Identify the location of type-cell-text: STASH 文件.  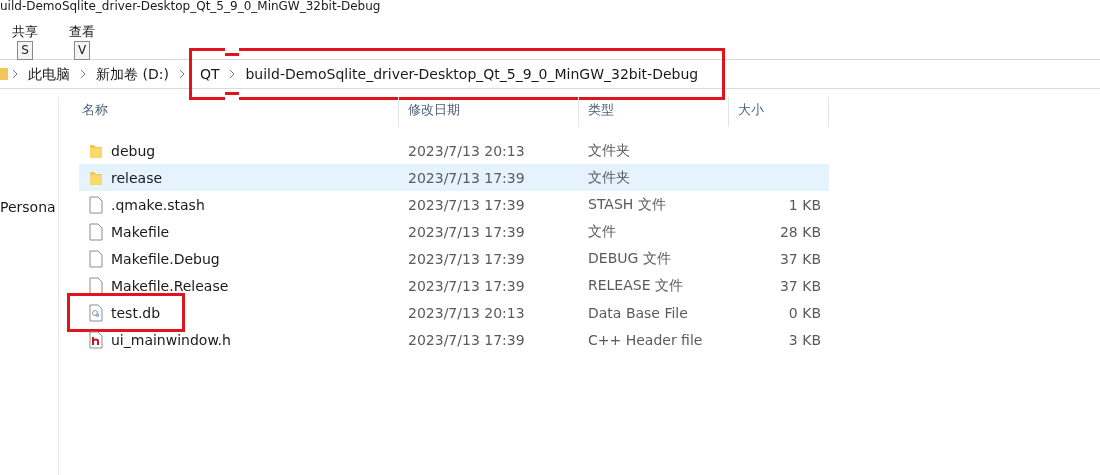
(627, 204).